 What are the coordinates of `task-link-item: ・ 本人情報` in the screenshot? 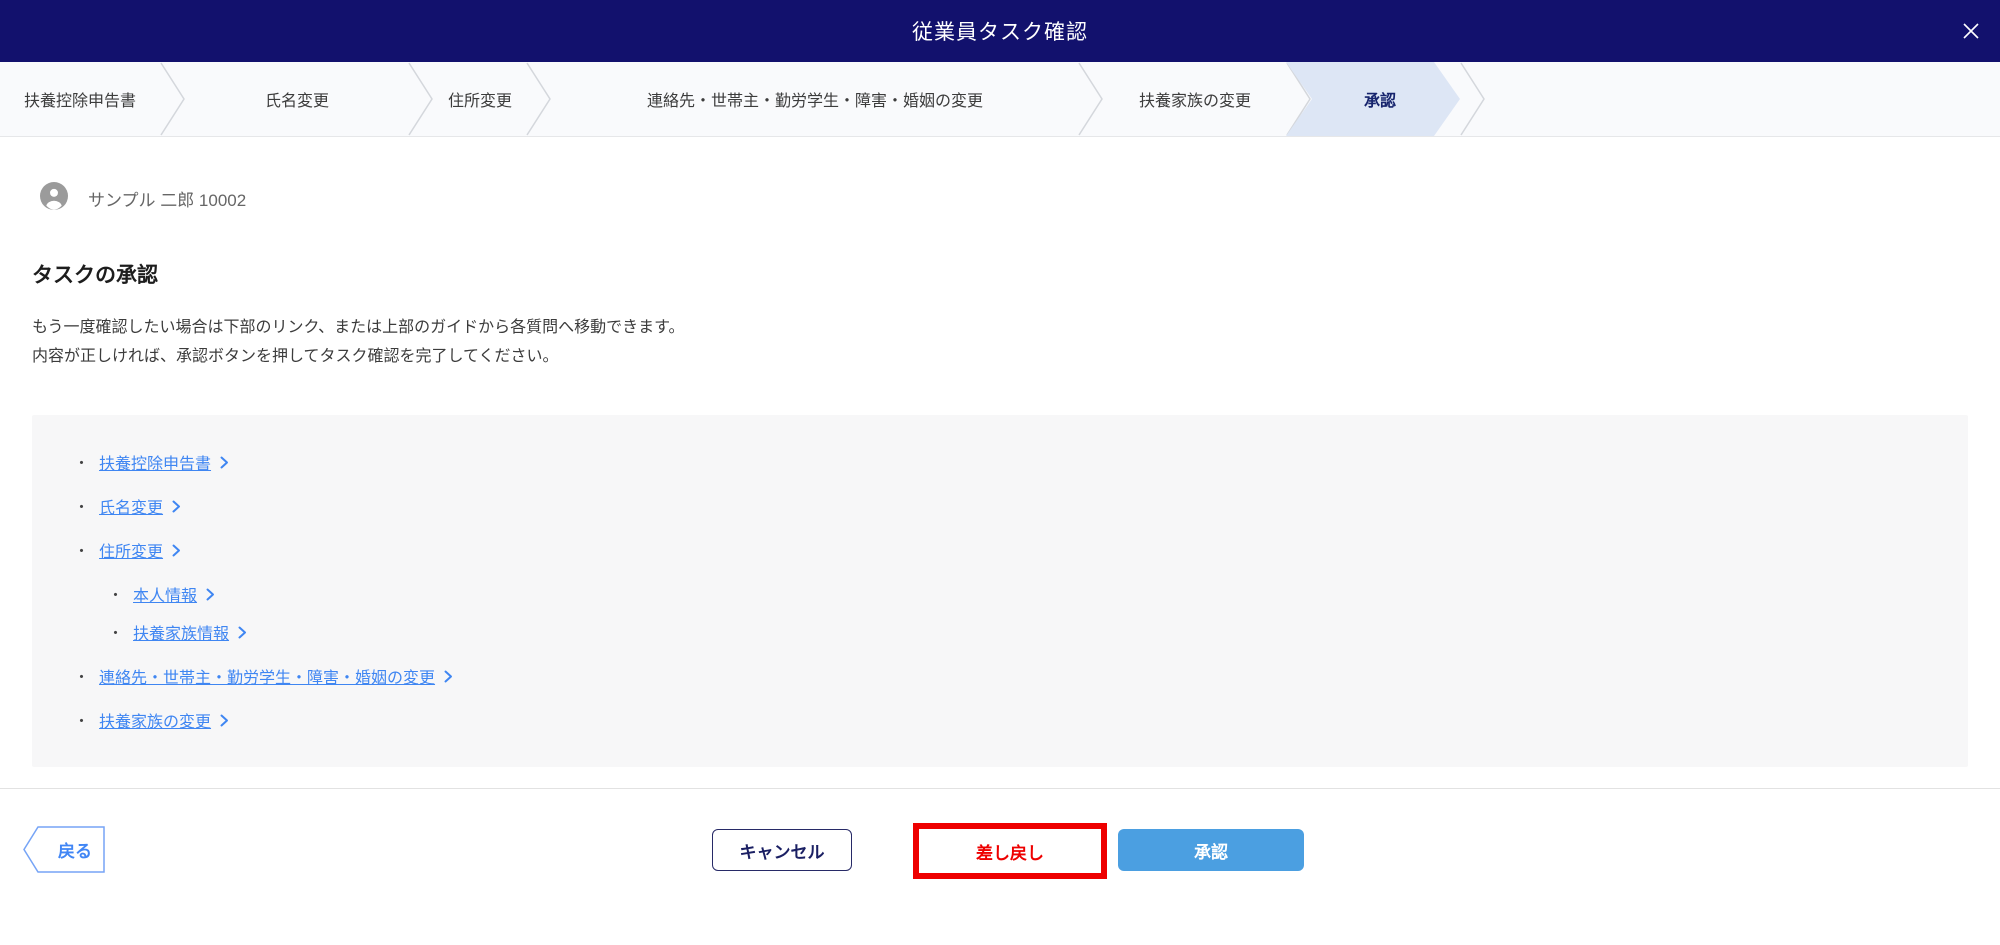 It's located at (1026, 594).